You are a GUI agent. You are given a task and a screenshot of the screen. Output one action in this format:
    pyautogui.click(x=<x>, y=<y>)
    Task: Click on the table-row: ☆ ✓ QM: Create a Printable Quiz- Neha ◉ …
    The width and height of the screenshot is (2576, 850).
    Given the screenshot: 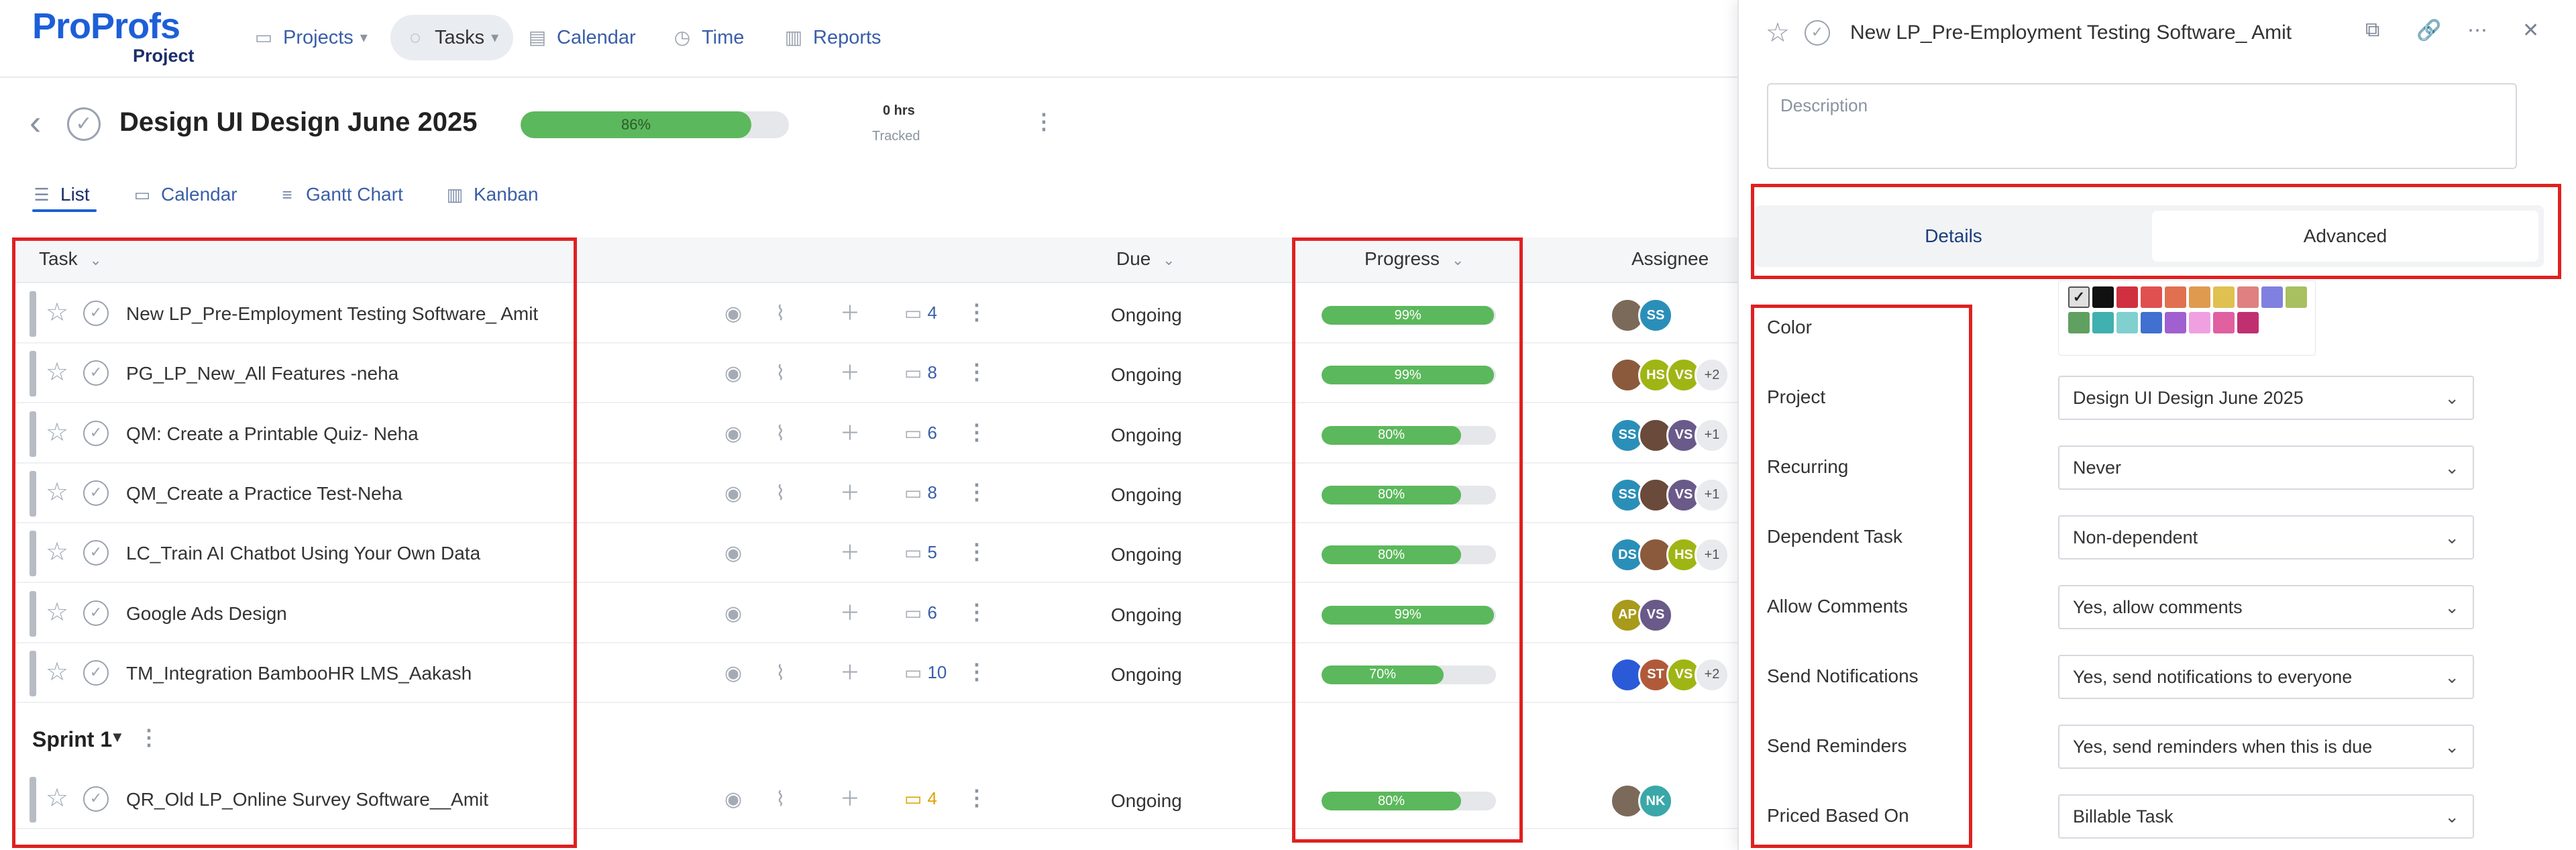 What is the action you would take?
    pyautogui.click(x=878, y=434)
    